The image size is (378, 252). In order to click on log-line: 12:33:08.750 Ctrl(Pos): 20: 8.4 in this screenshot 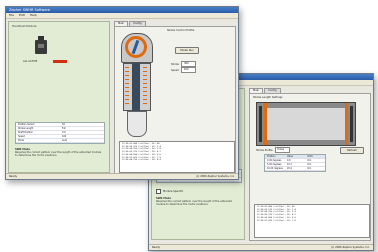, I will do `click(141, 160)`.